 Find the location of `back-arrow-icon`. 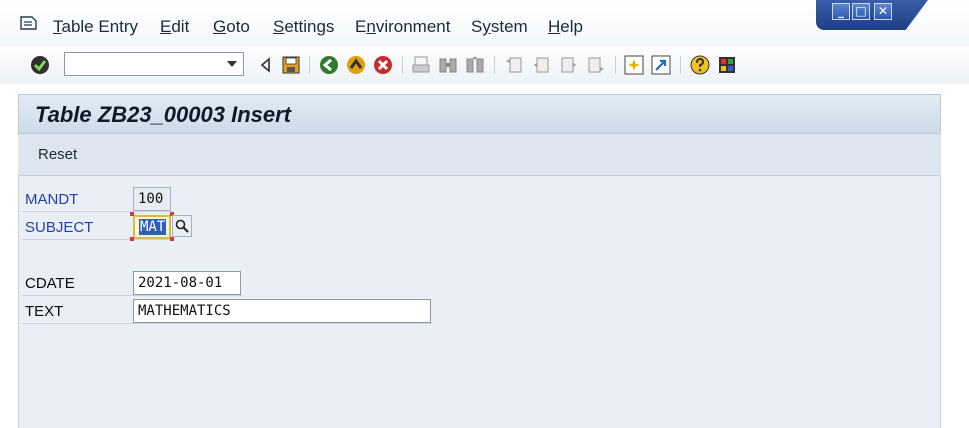

back-arrow-icon is located at coordinates (265, 65).